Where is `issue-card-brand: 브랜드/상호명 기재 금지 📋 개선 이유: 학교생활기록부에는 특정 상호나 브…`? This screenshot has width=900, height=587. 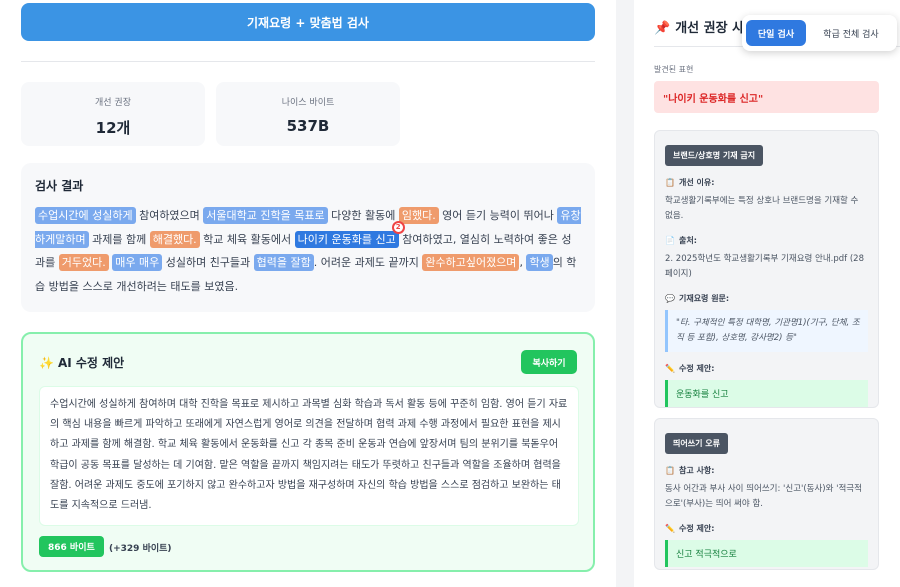 issue-card-brand: 브랜드/상호명 기재 금지 📋 개선 이유: 학교생활기록부에는 특정 상호나 브… is located at coordinates (766, 269).